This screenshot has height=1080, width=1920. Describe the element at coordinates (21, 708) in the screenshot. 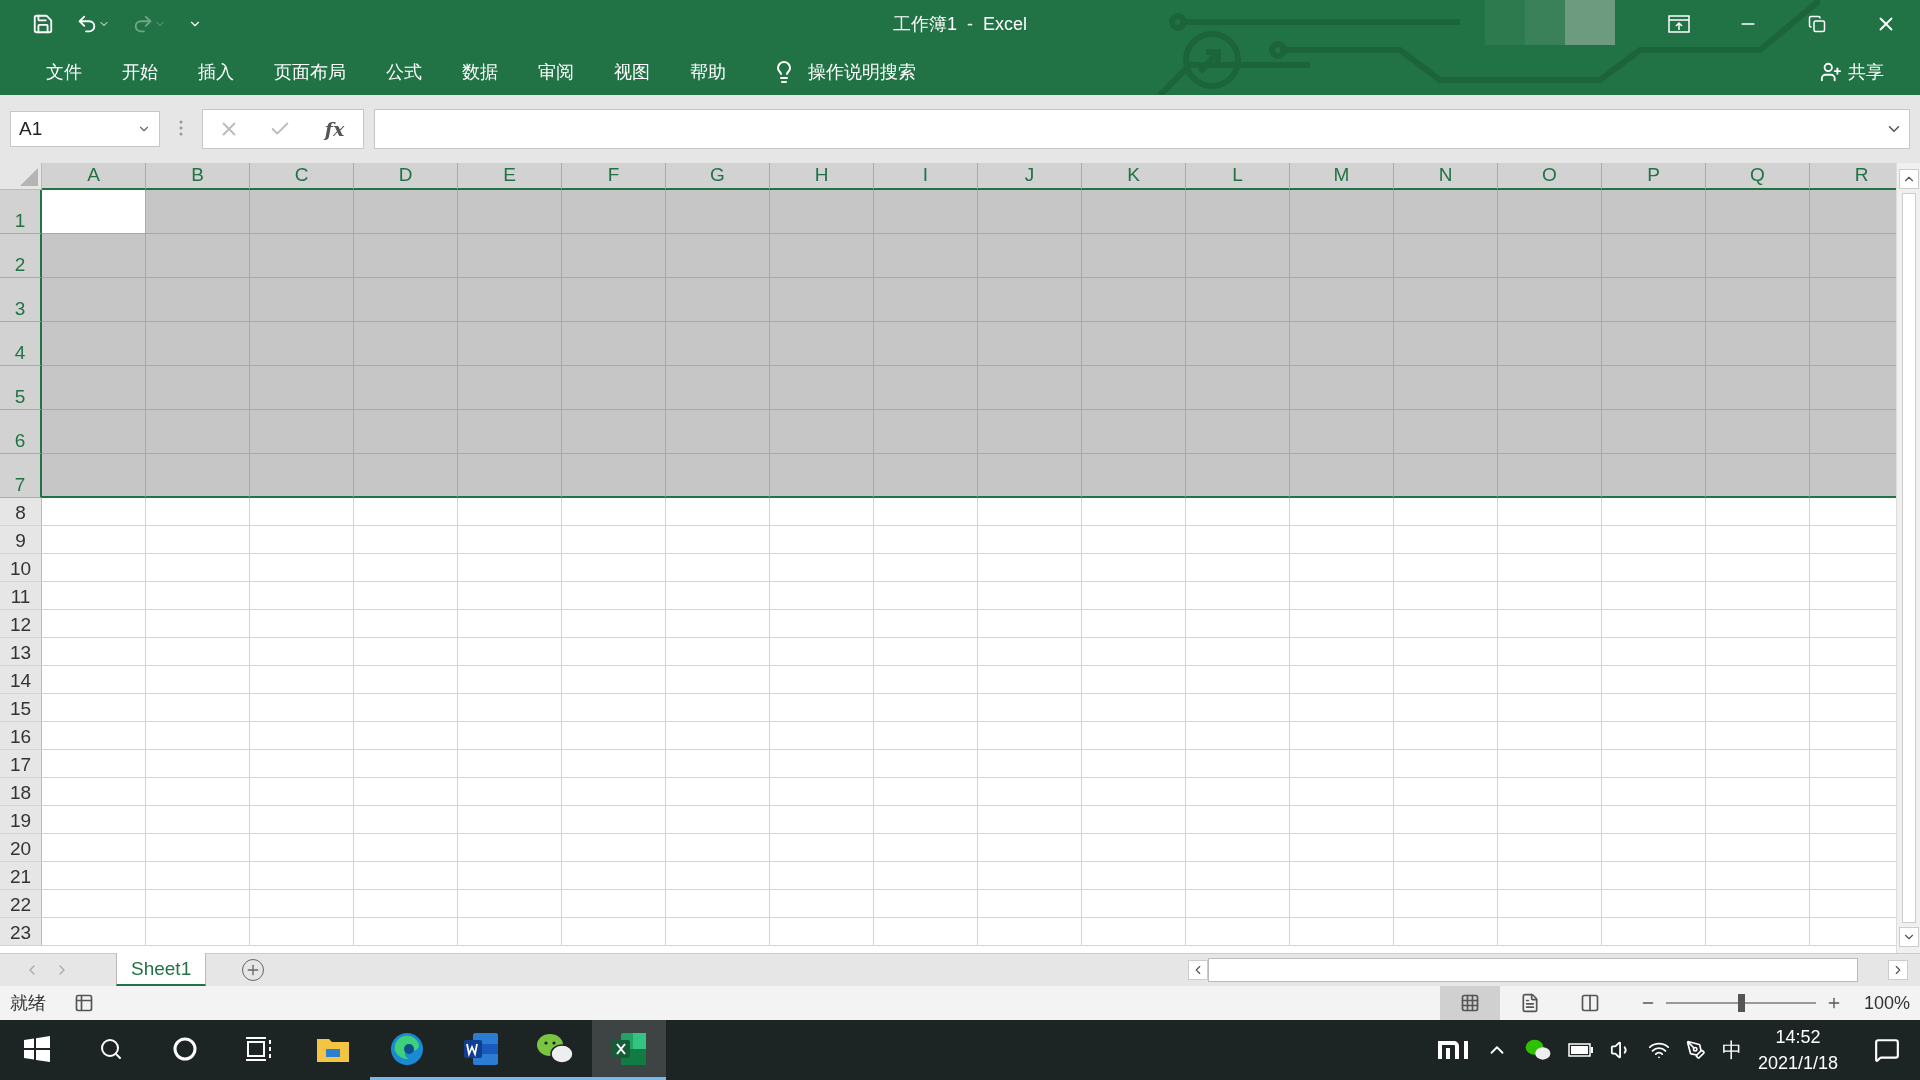

I see `row-header: 15` at that location.